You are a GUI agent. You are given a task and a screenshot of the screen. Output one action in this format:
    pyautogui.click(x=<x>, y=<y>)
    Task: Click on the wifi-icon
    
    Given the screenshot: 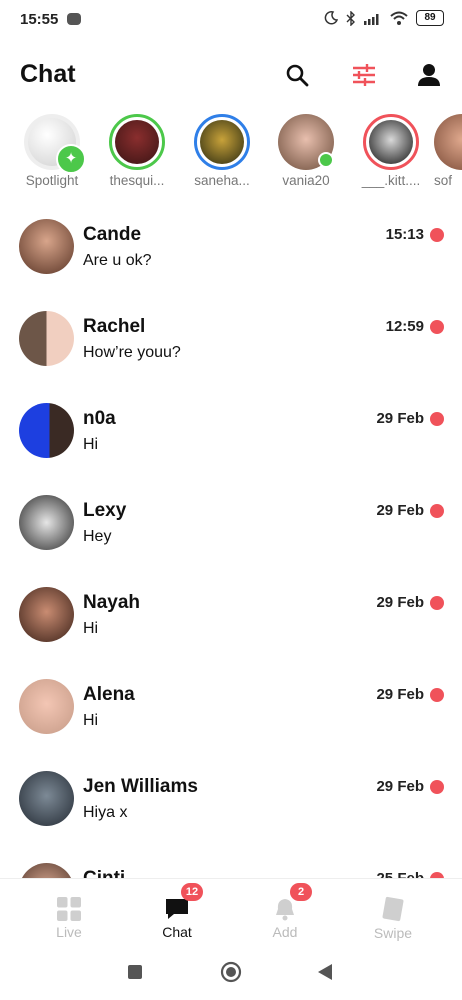 What is the action you would take?
    pyautogui.click(x=399, y=18)
    